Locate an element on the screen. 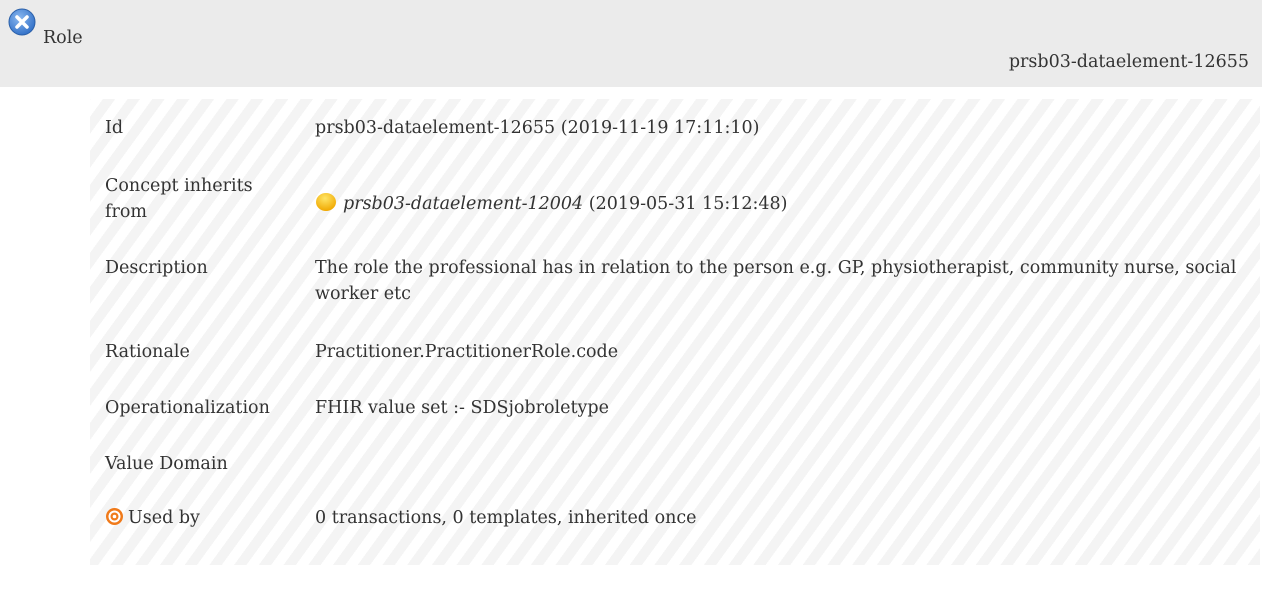 This screenshot has height=591, width=1262. target-icon is located at coordinates (114, 516).